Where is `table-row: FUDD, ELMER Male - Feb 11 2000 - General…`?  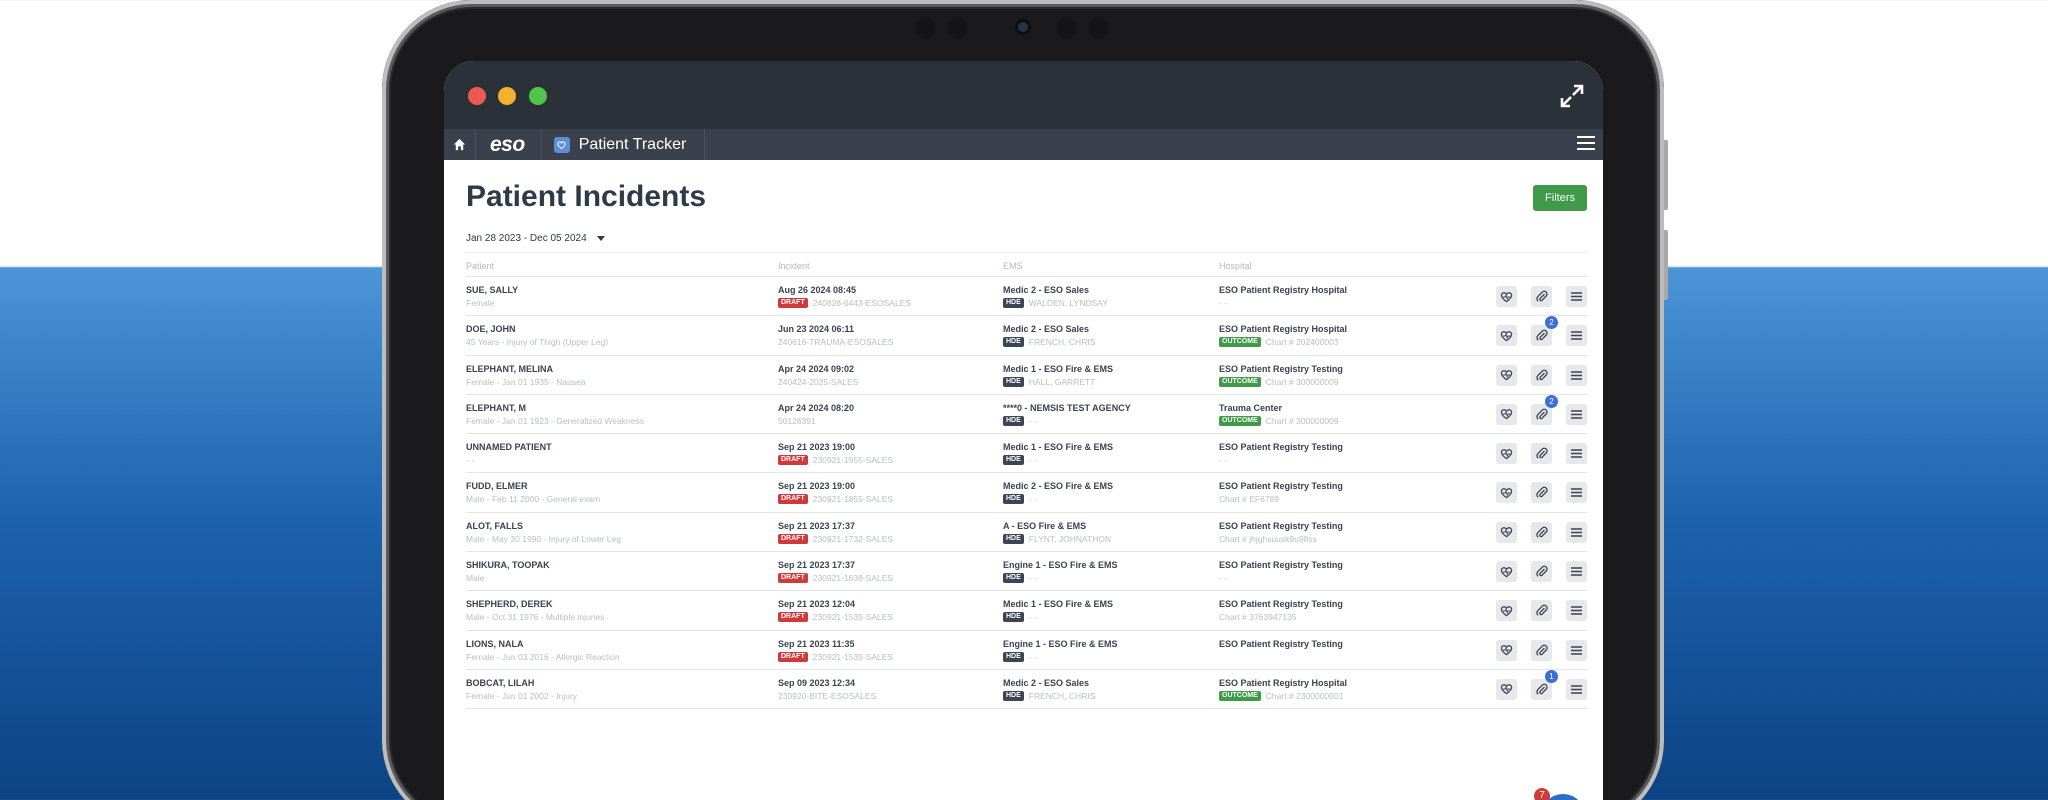 table-row: FUDD, ELMER Male - Feb 11 2000 - General… is located at coordinates (1026, 493).